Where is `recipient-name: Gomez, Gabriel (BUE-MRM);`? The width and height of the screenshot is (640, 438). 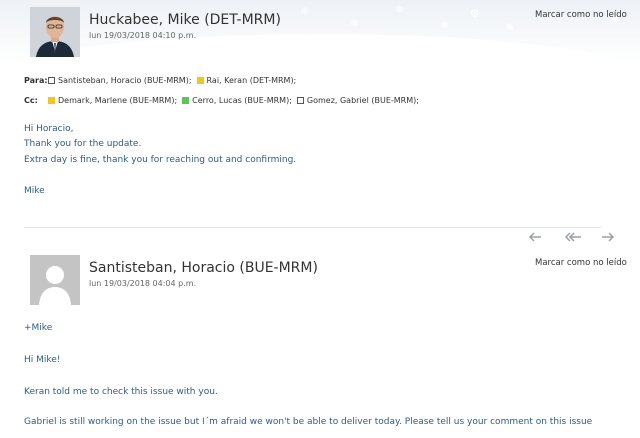
recipient-name: Gomez, Gabriel (BUE-MRM); is located at coordinates (362, 100).